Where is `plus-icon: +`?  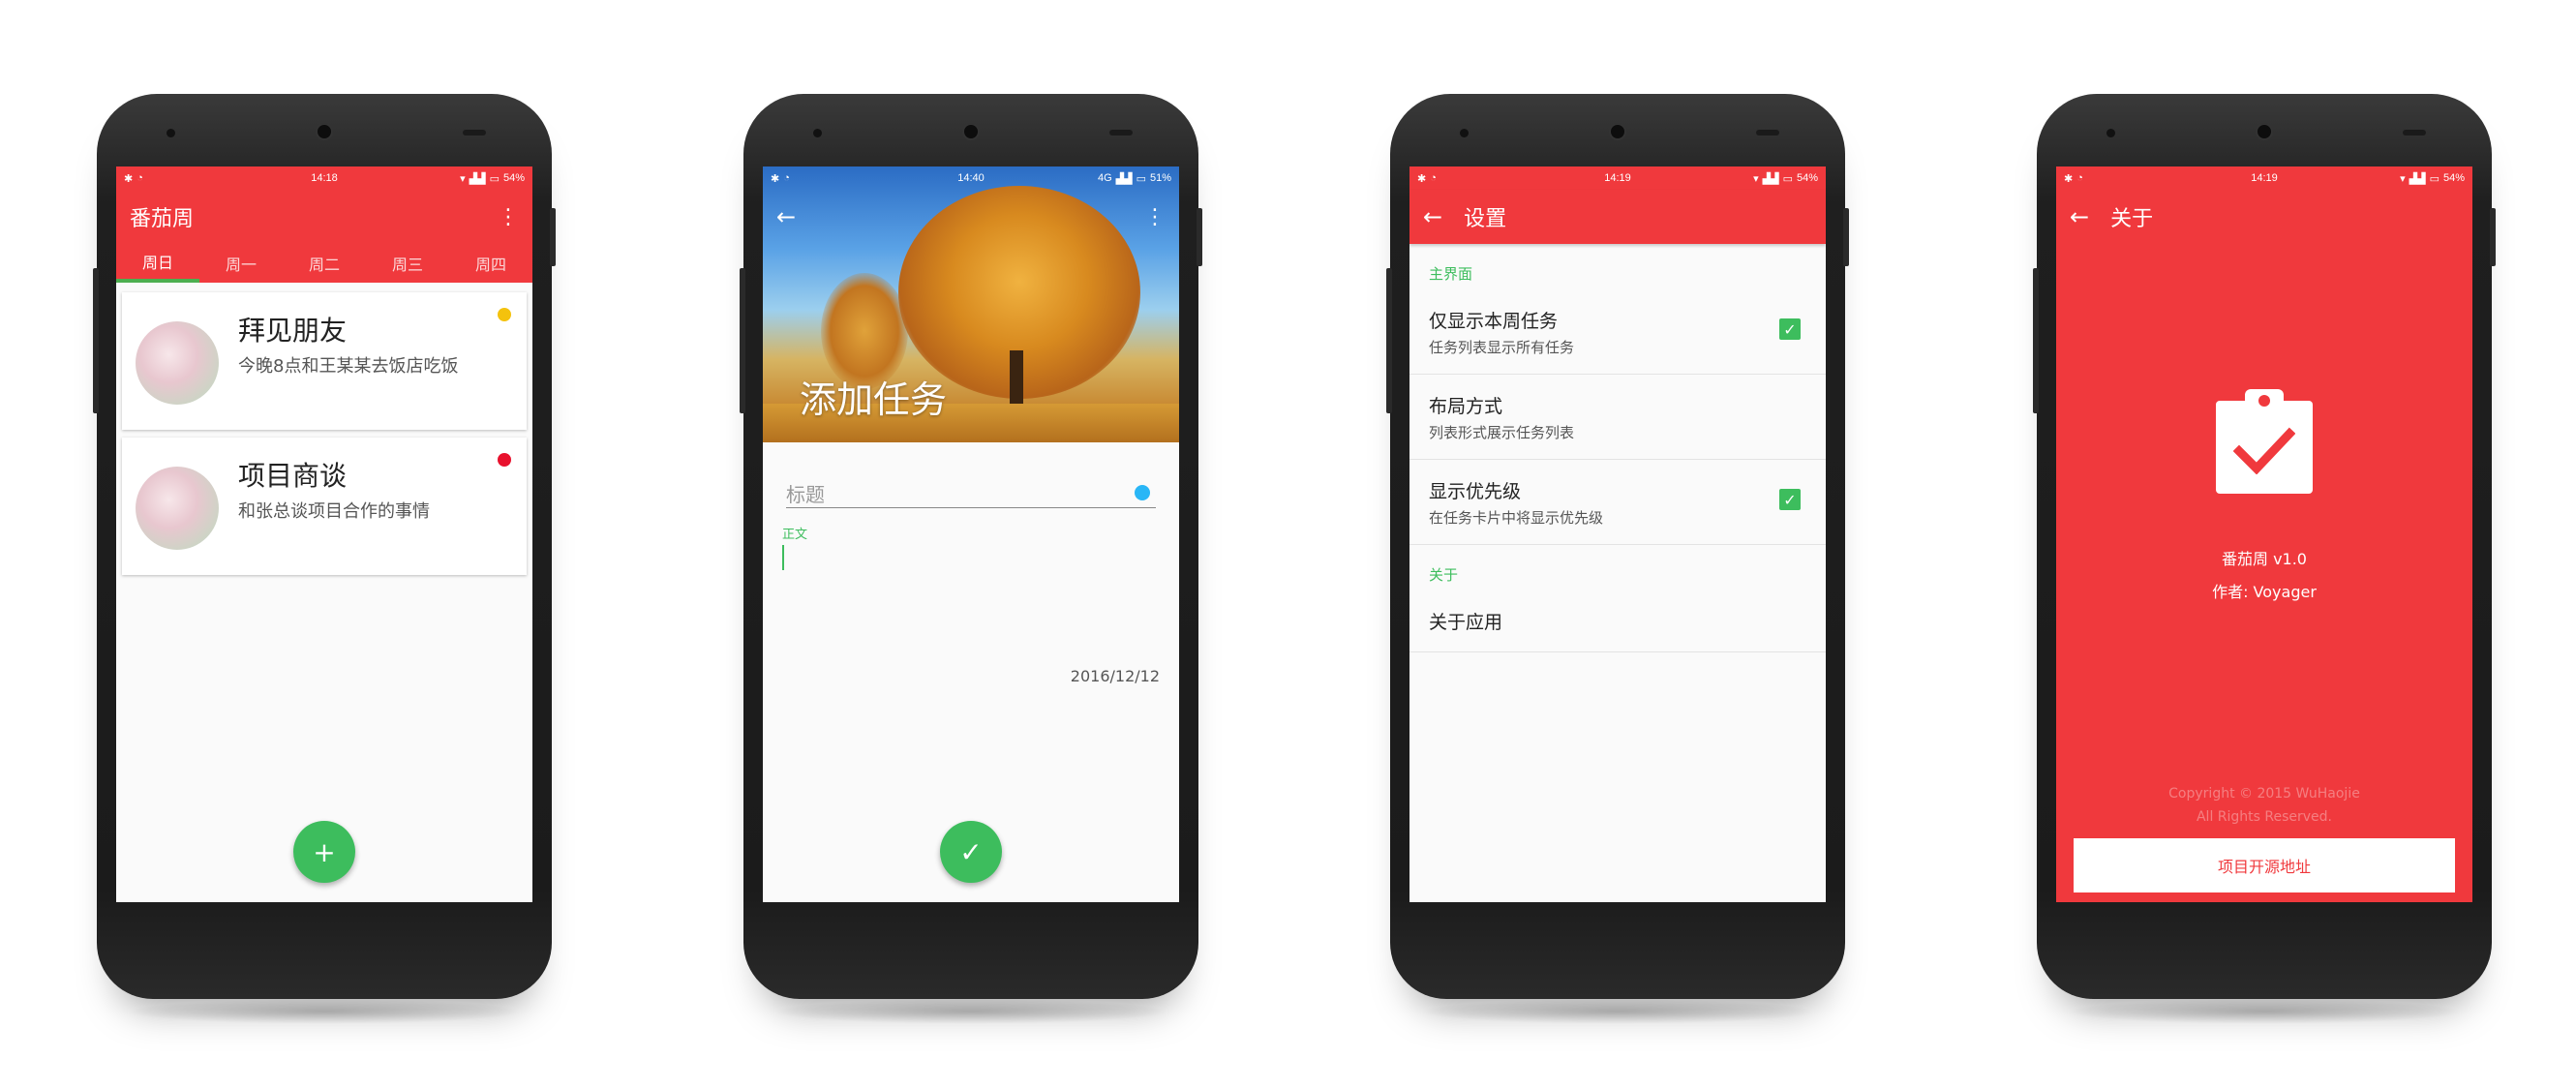
plus-icon: + is located at coordinates (324, 851).